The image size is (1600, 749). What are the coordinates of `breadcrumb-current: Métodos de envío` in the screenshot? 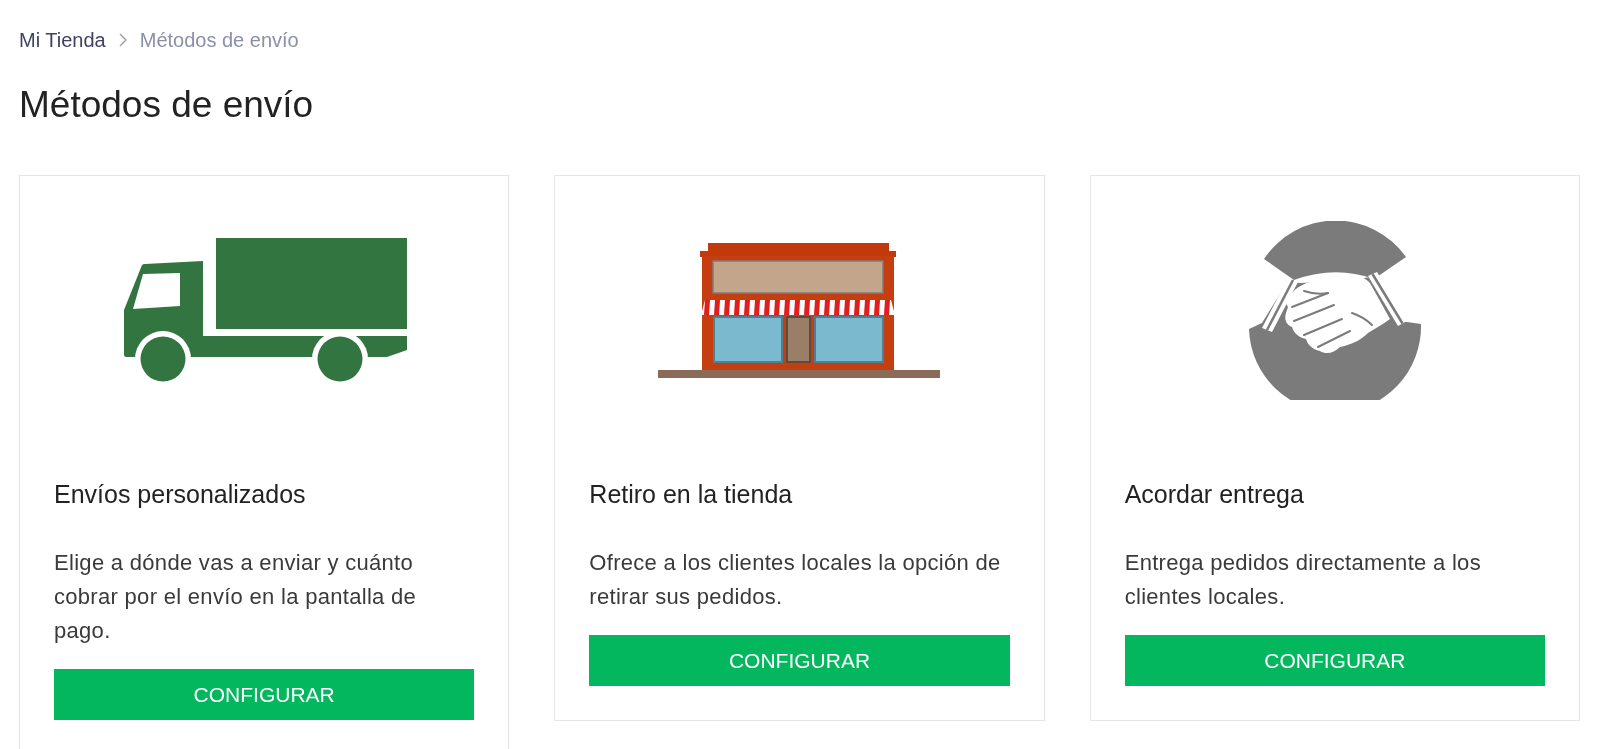 It's located at (219, 40).